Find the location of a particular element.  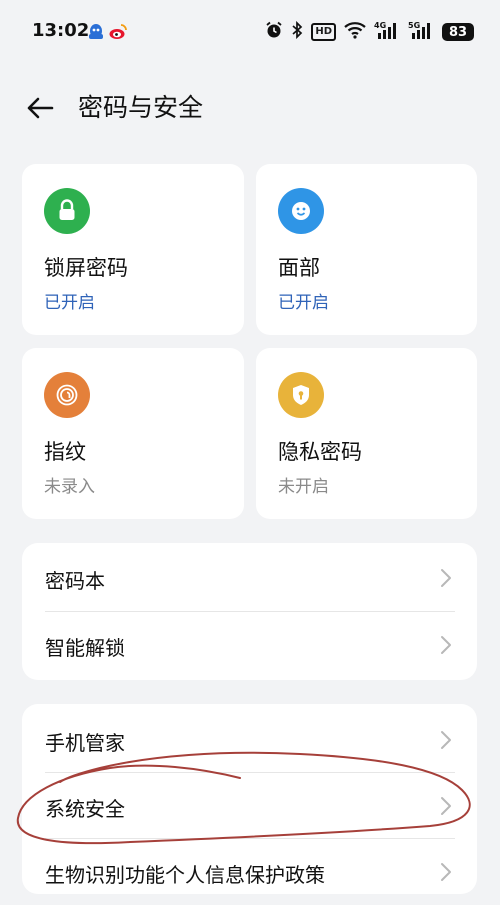

card-lock-screen-password: 锁屏密码 已开启 is located at coordinates (133, 249).